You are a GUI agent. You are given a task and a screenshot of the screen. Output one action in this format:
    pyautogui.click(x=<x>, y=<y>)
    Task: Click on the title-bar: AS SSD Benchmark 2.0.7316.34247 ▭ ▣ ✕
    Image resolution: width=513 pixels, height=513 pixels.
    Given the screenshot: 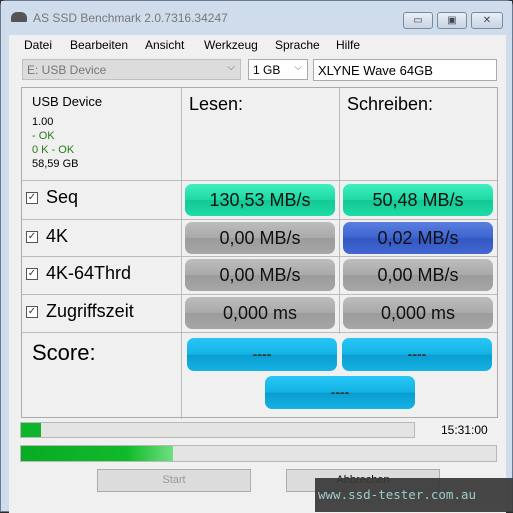 What is the action you would take?
    pyautogui.click(x=256, y=18)
    